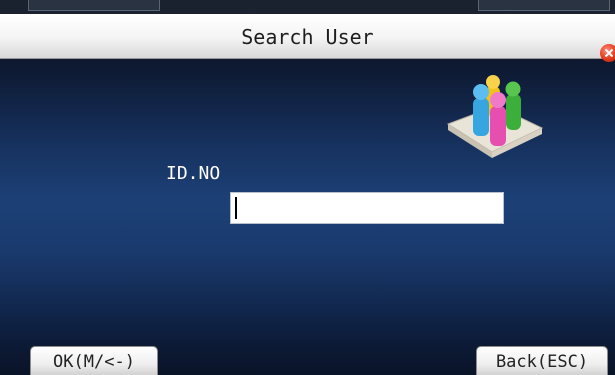 The width and height of the screenshot is (615, 375). Describe the element at coordinates (193, 173) in the screenshot. I see `id-number-label: ID.NO` at that location.